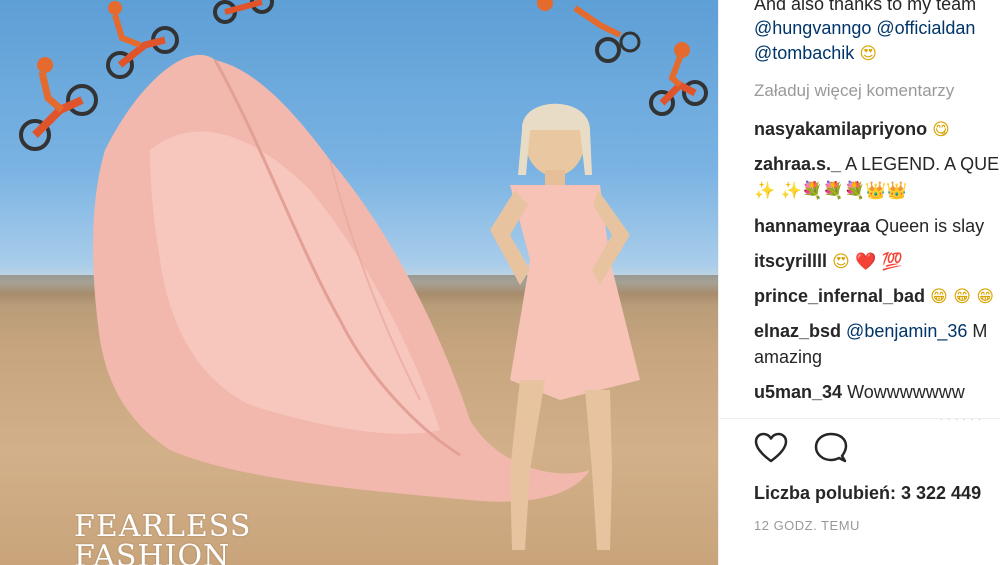  Describe the element at coordinates (962, 297) in the screenshot. I see `emoji: 😁 😁 😁` at that location.